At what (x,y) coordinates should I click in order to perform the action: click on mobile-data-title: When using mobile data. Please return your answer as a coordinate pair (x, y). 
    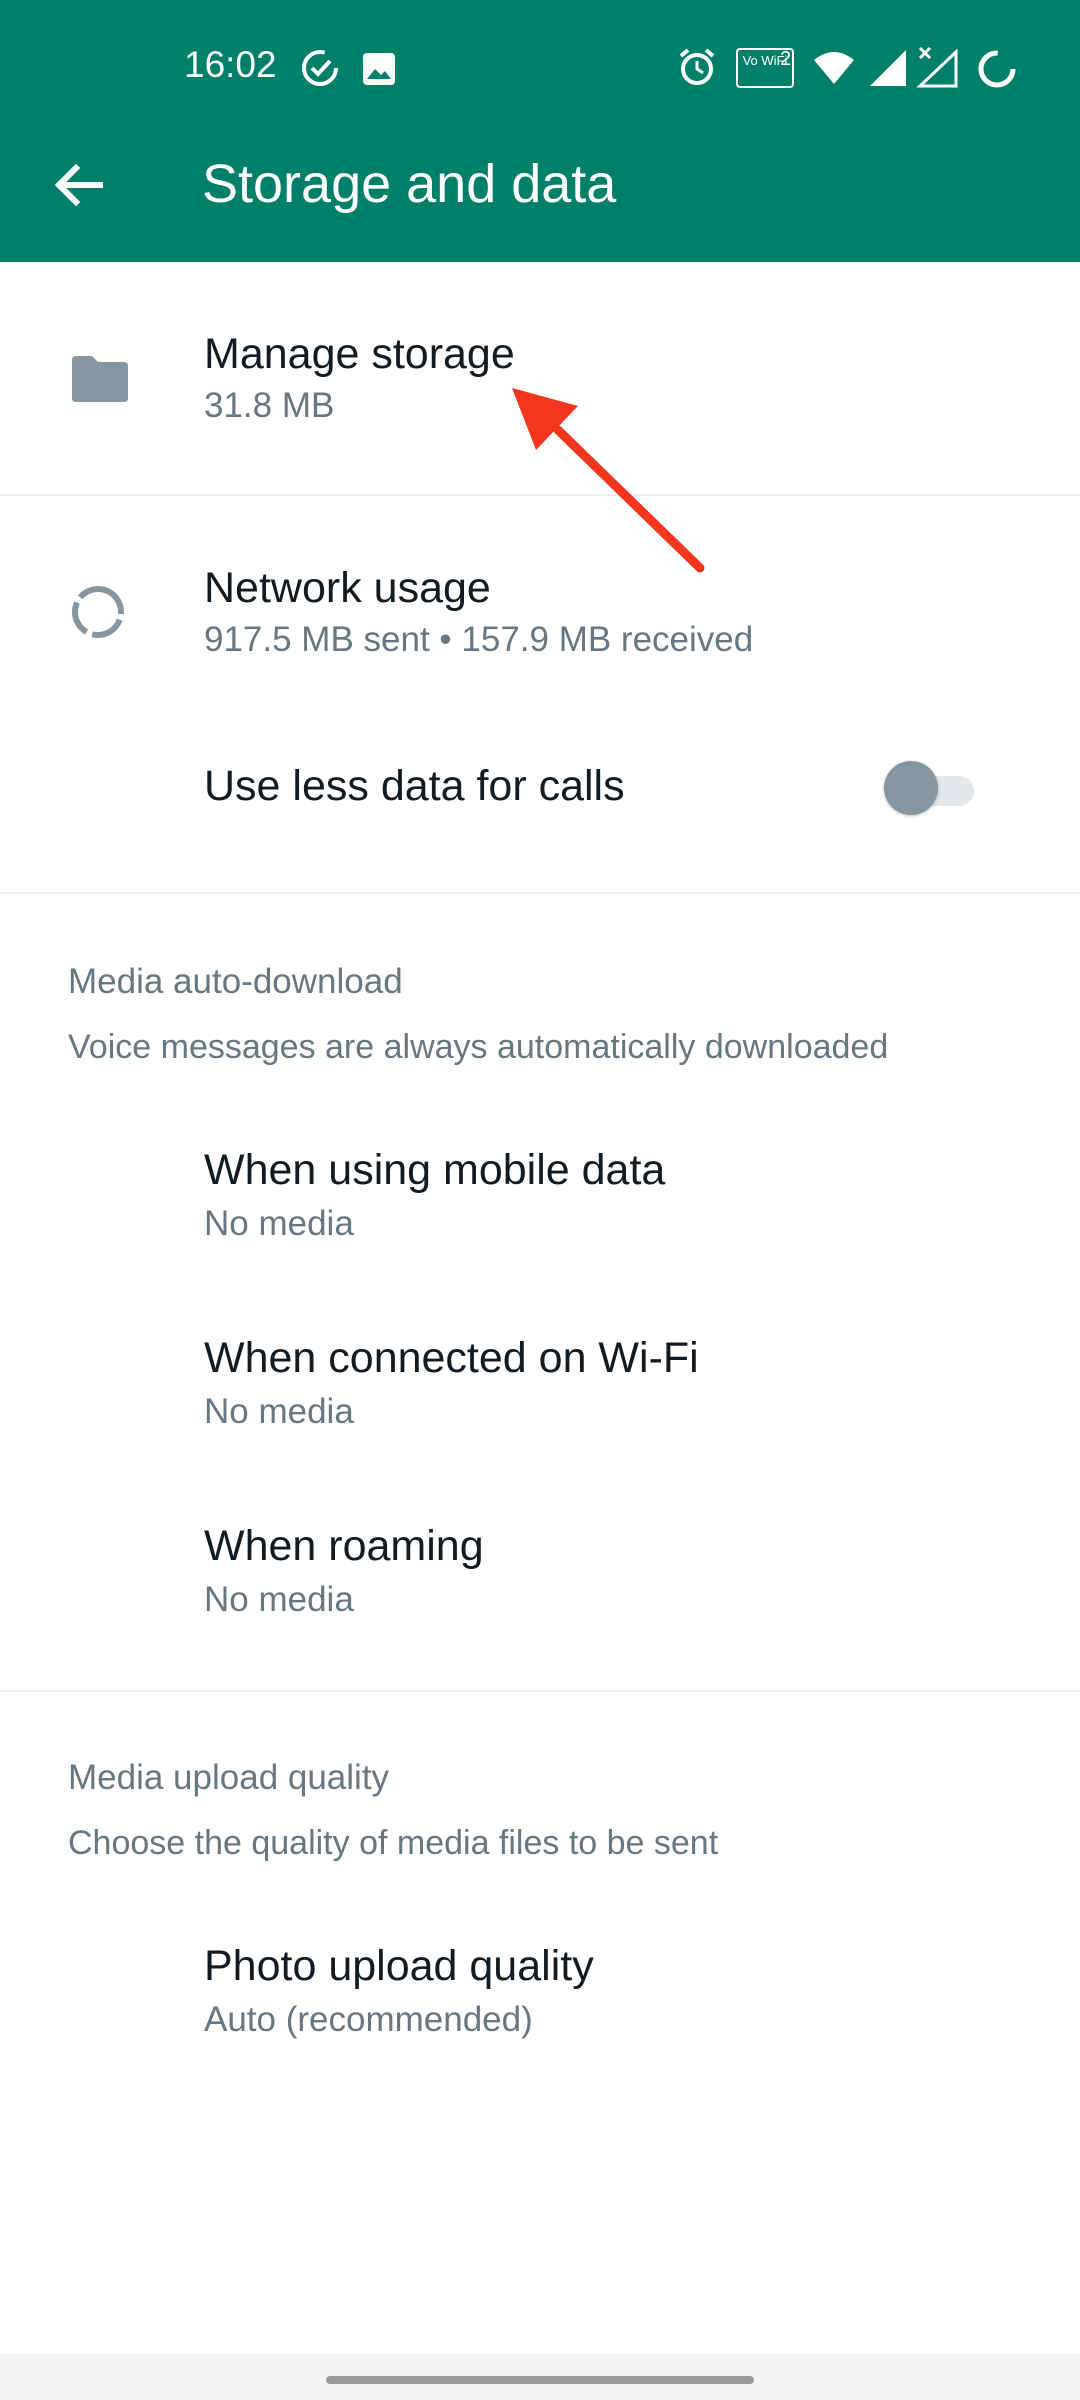
    Looking at the image, I should click on (435, 1170).